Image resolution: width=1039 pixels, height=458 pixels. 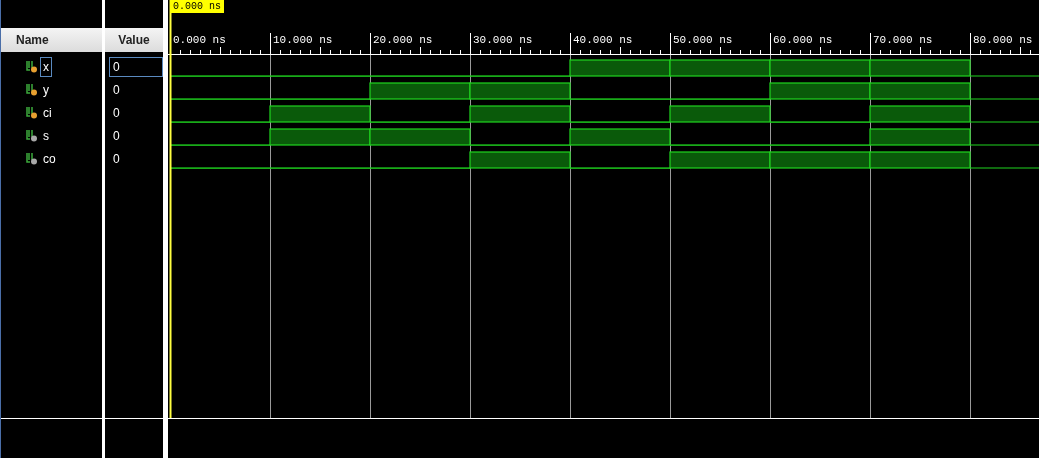 I want to click on column-header: Name, so click(x=51, y=40).